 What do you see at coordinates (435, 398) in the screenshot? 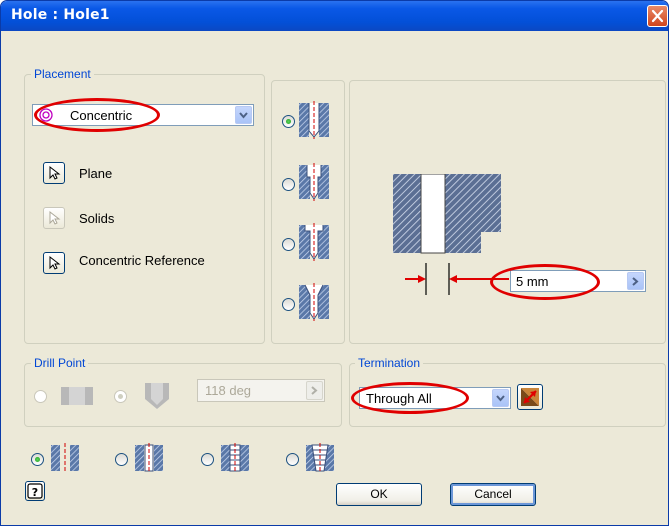
I see `termination-dropdown: Through All` at bounding box center [435, 398].